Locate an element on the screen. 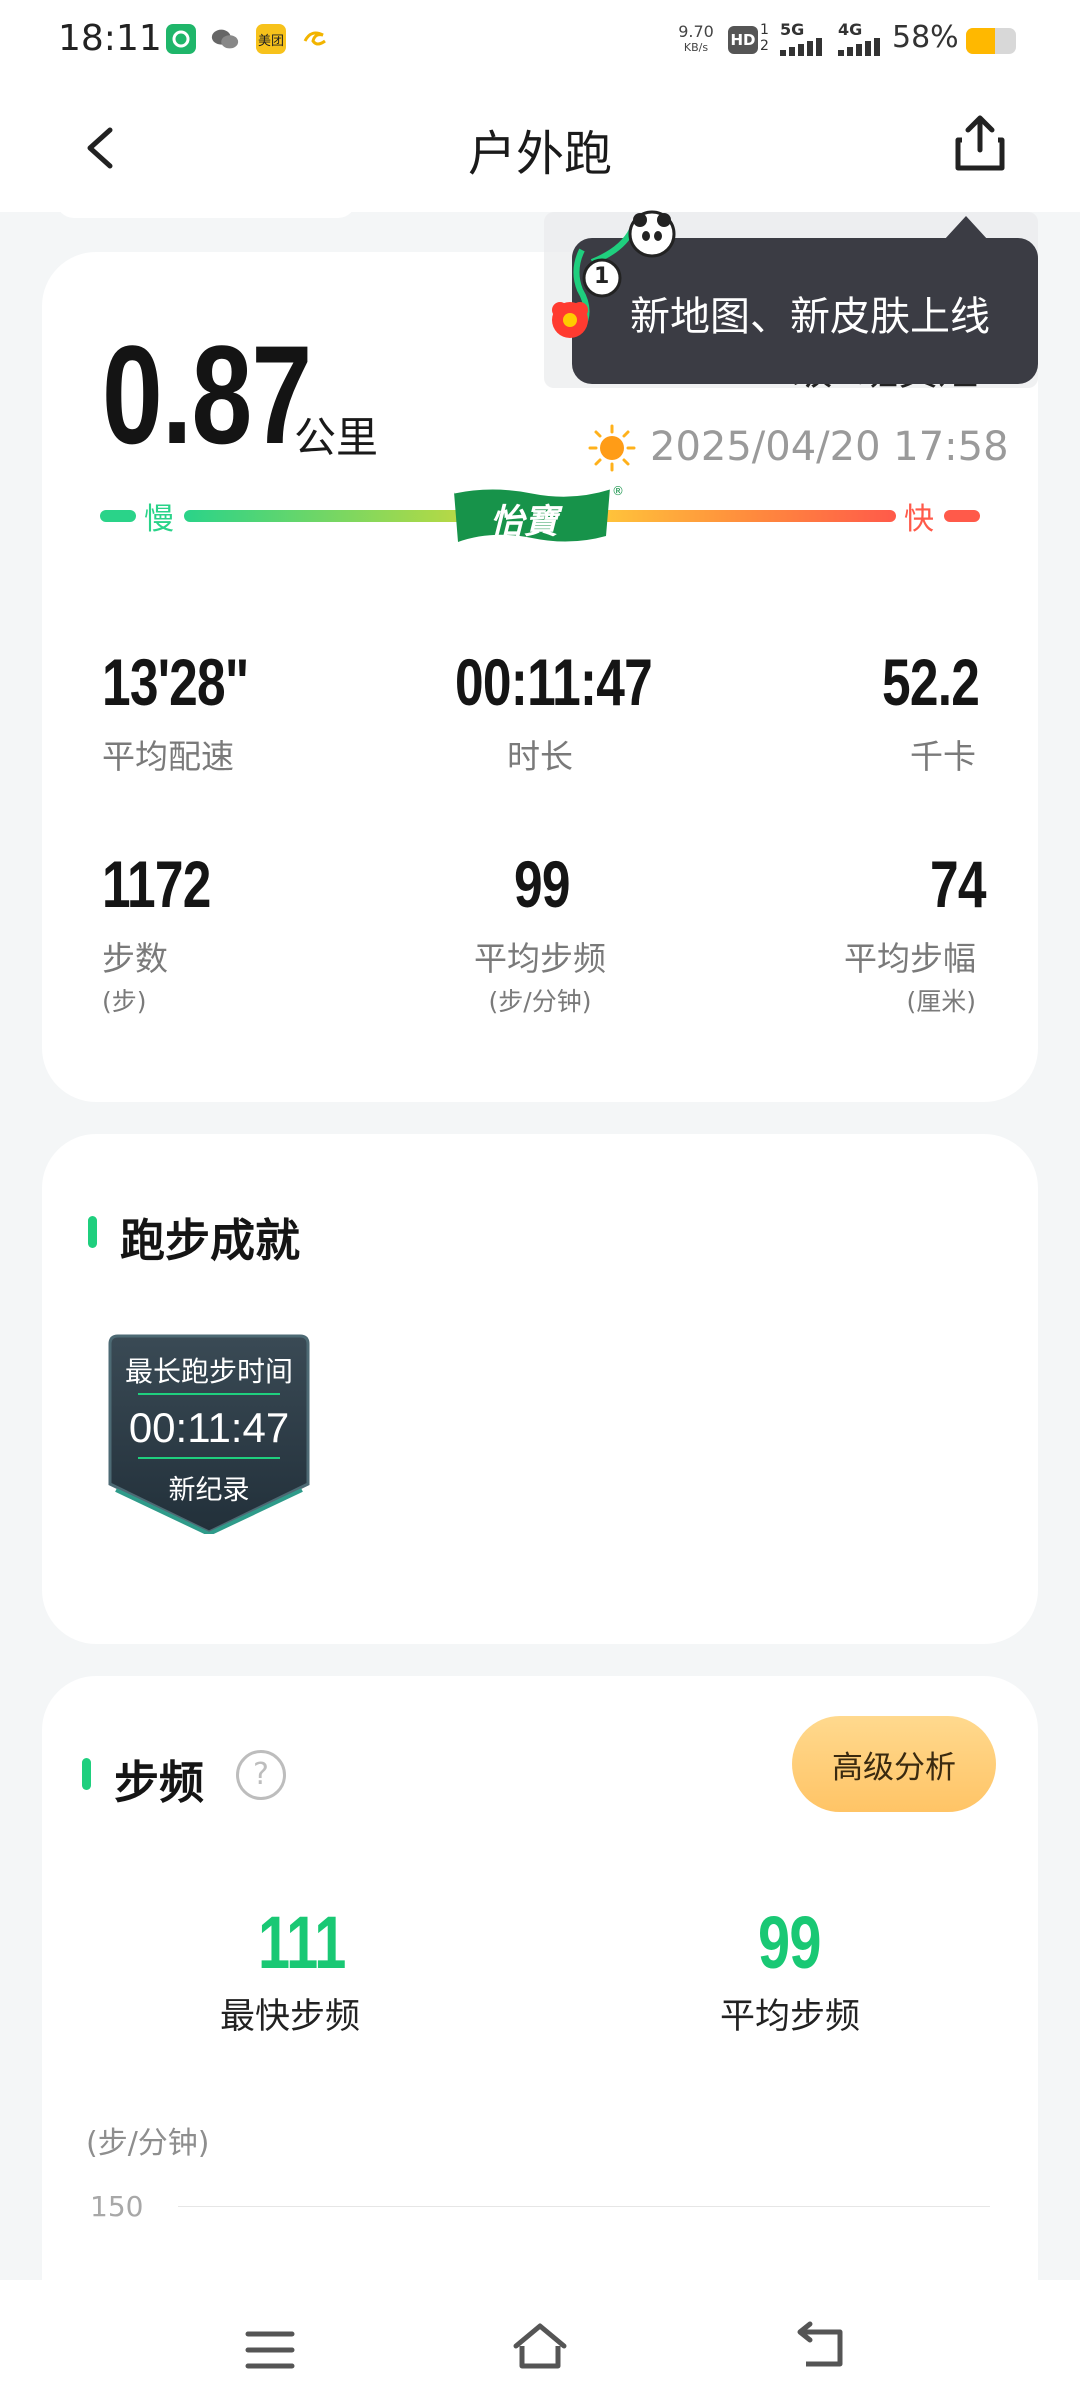 The image size is (1080, 2408). avg-stride-unit: (厘米) is located at coordinates (941, 1001).